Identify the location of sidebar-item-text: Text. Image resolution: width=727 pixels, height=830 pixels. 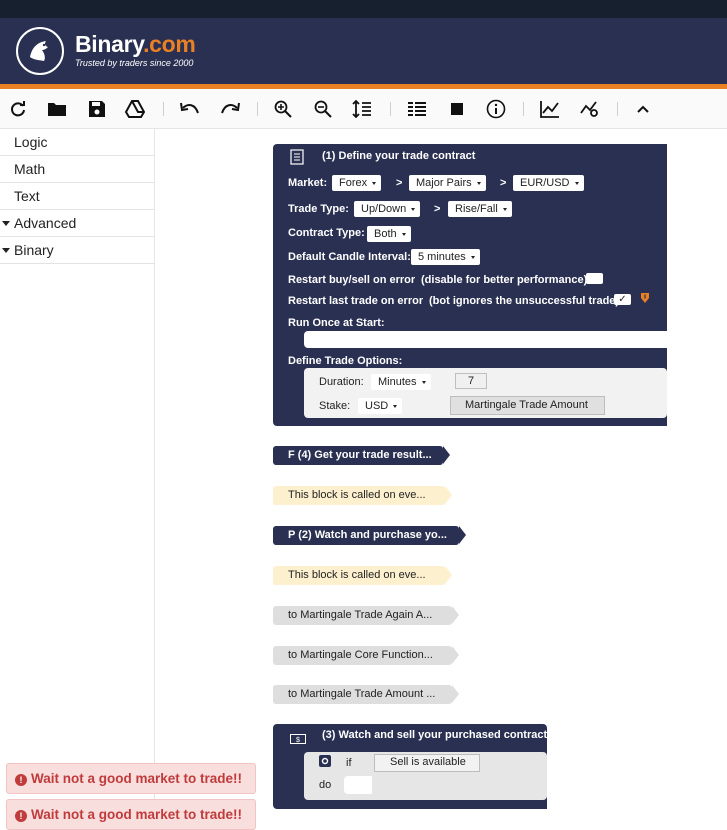
(77, 196).